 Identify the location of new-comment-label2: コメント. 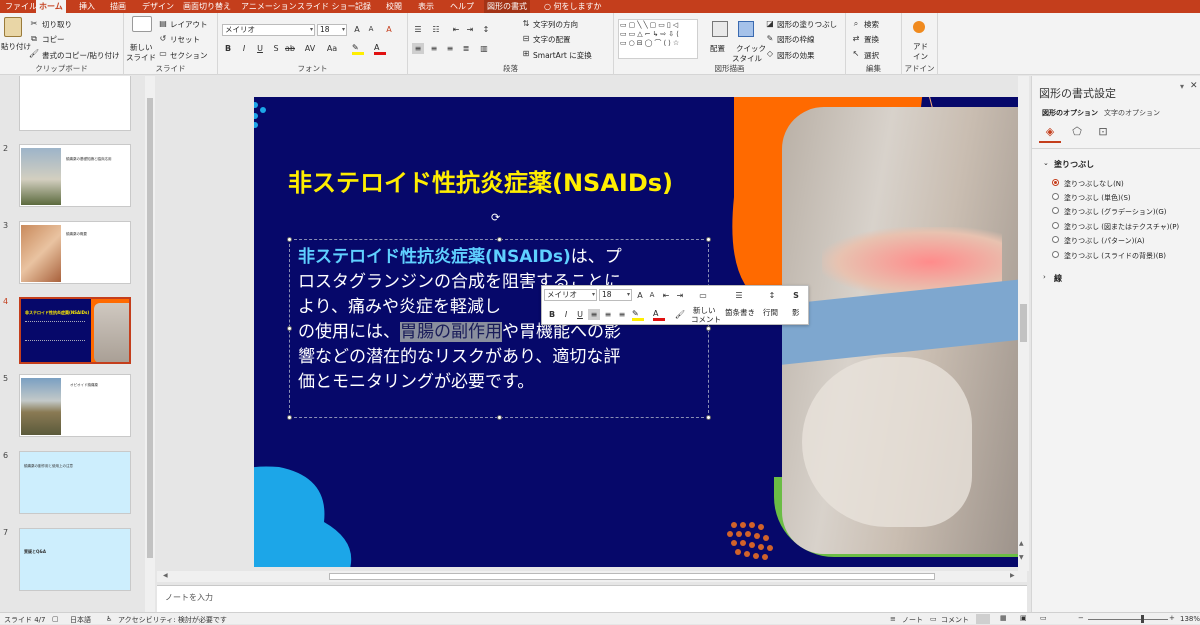
(706, 319).